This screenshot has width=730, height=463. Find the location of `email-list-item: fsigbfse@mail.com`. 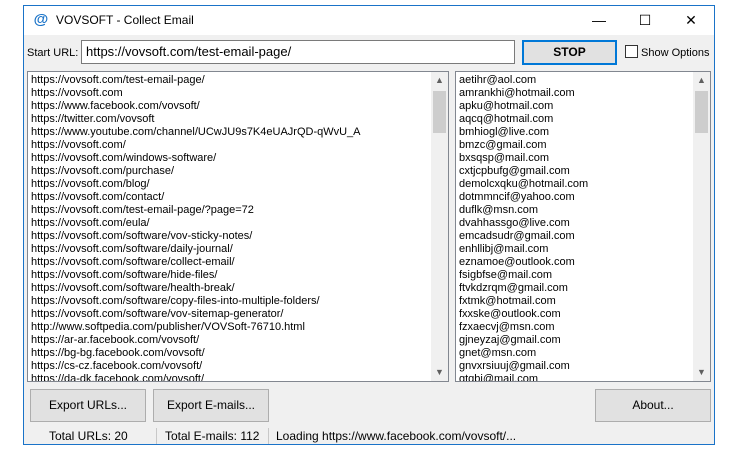

email-list-item: fsigbfse@mail.com is located at coordinates (575, 275).